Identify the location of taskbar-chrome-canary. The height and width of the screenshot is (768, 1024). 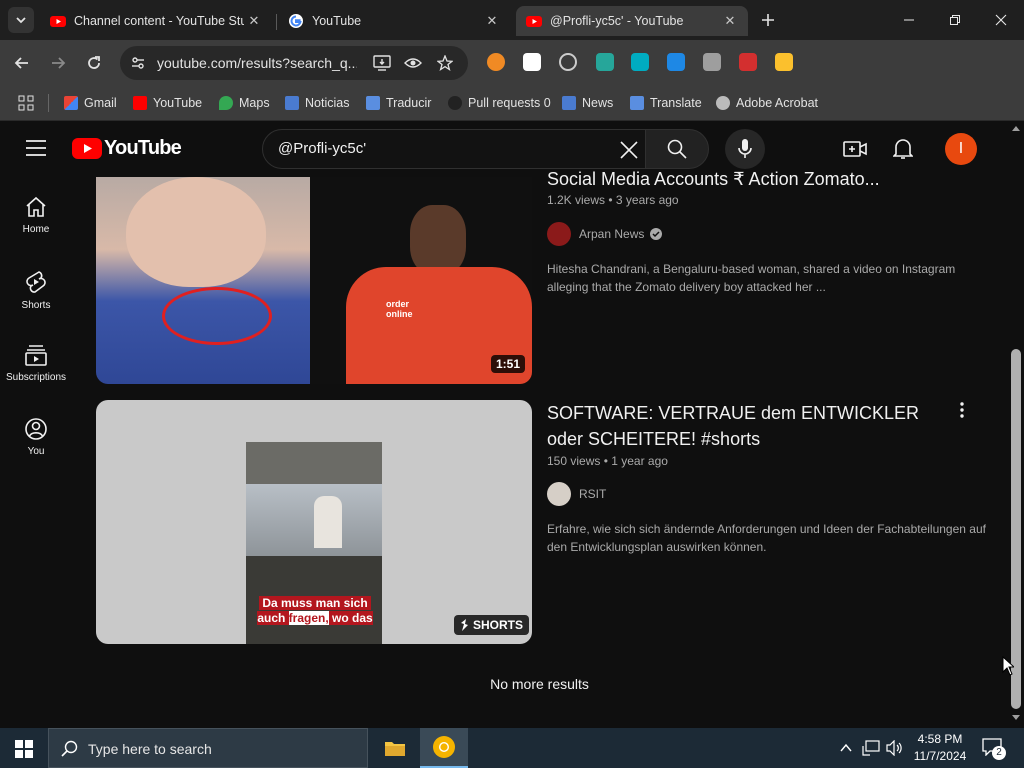
(444, 748).